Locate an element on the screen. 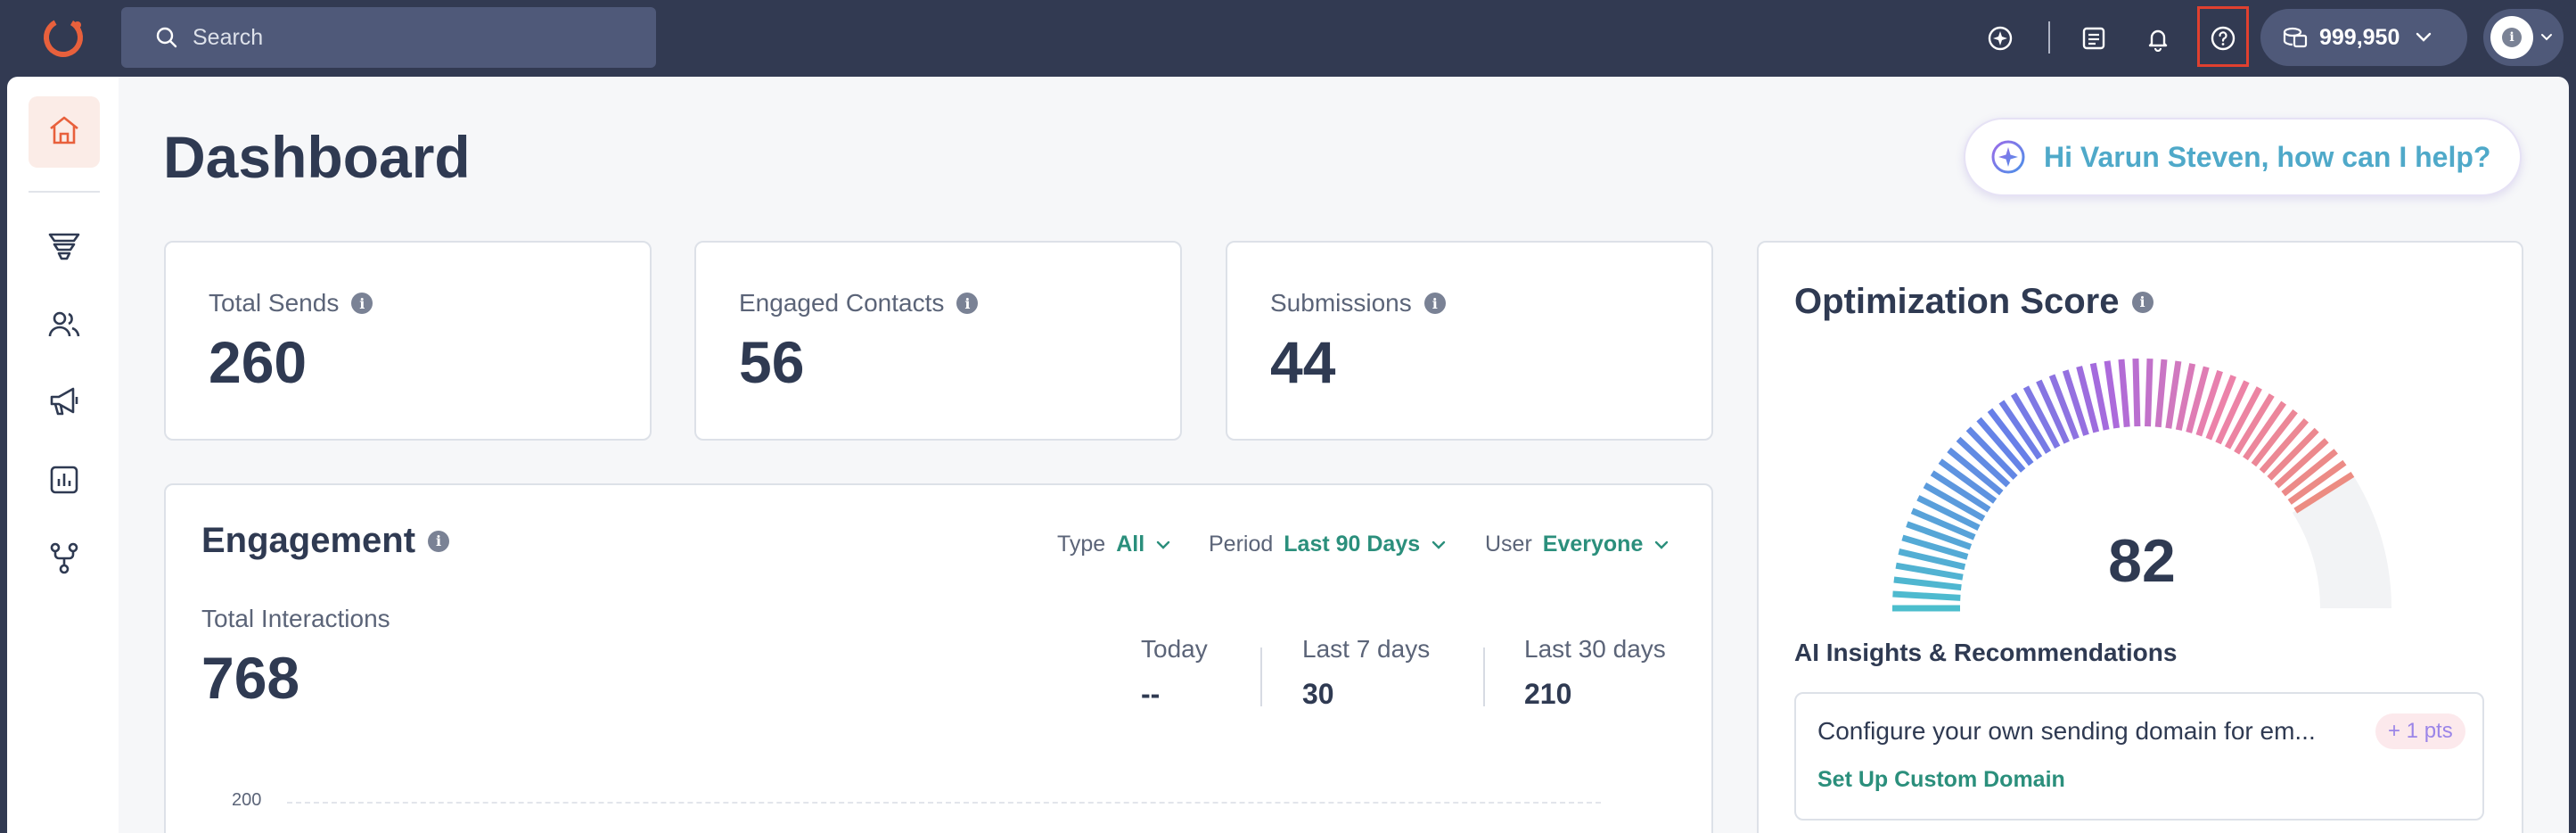 This screenshot has width=2576, height=833. stat-label: Submissions i is located at coordinates (1358, 303).